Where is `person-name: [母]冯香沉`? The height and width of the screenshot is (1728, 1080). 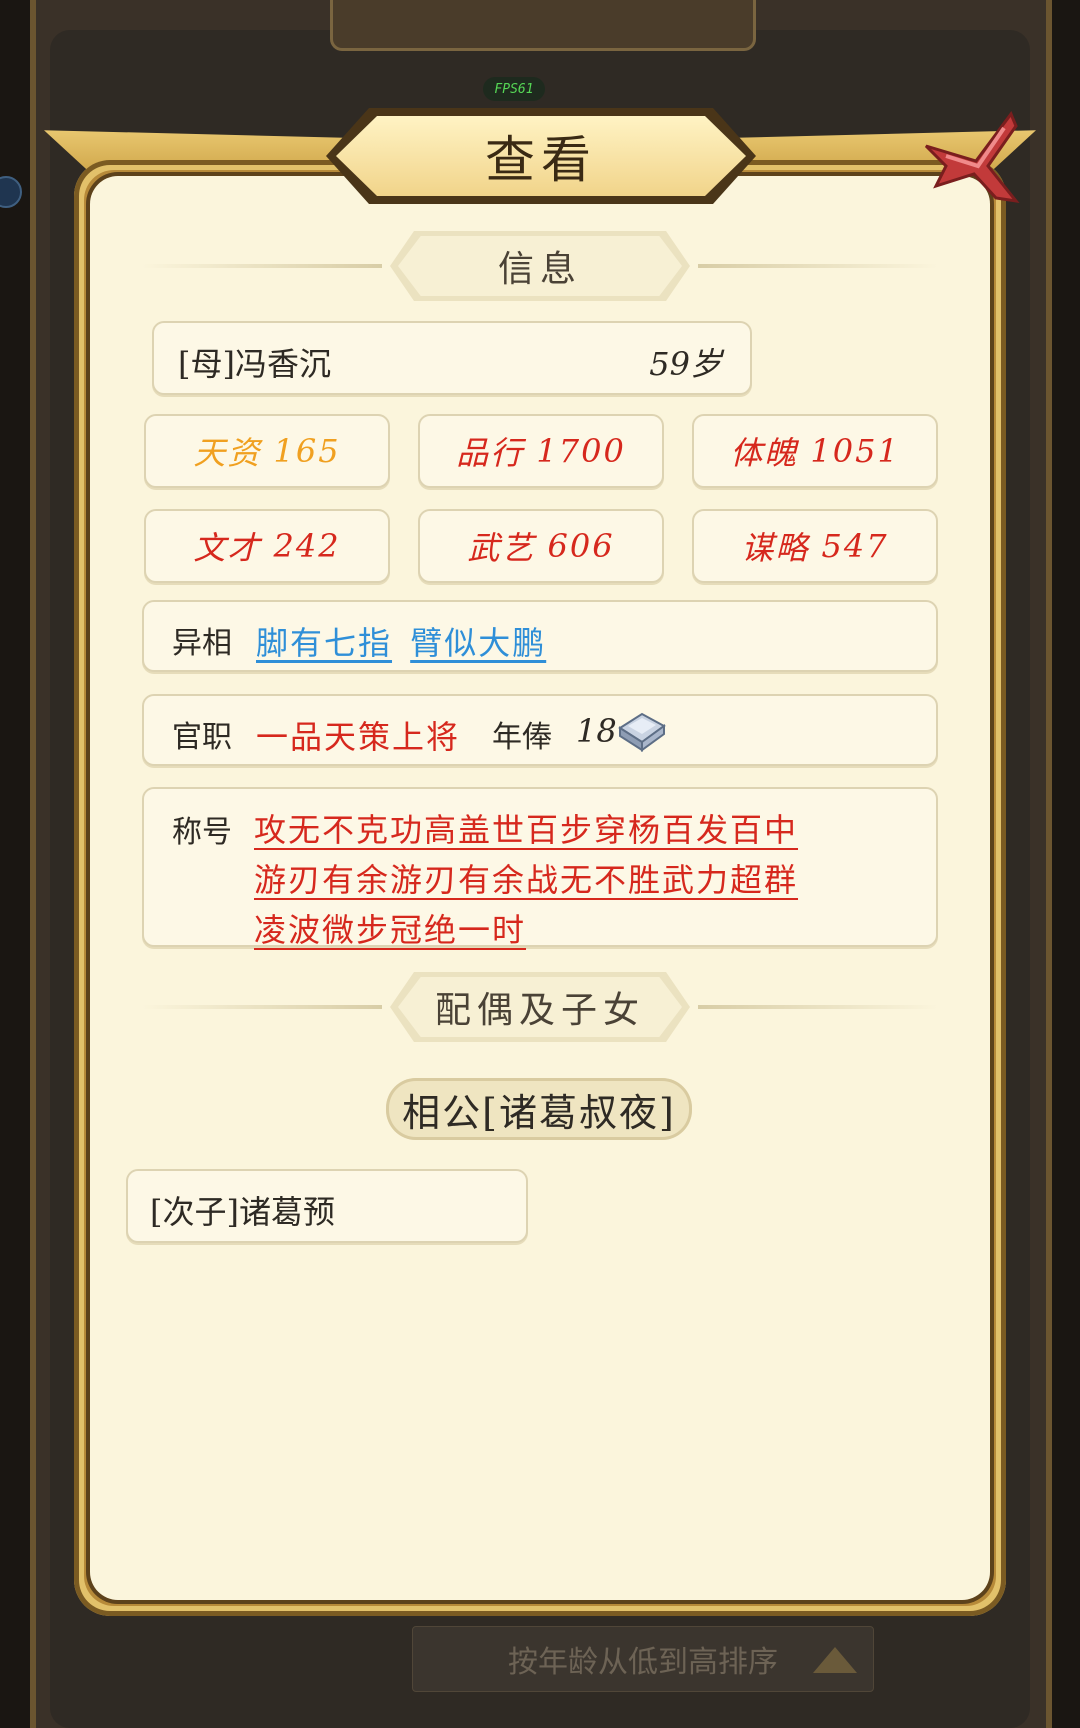 person-name: [母]冯香沉 is located at coordinates (254, 364).